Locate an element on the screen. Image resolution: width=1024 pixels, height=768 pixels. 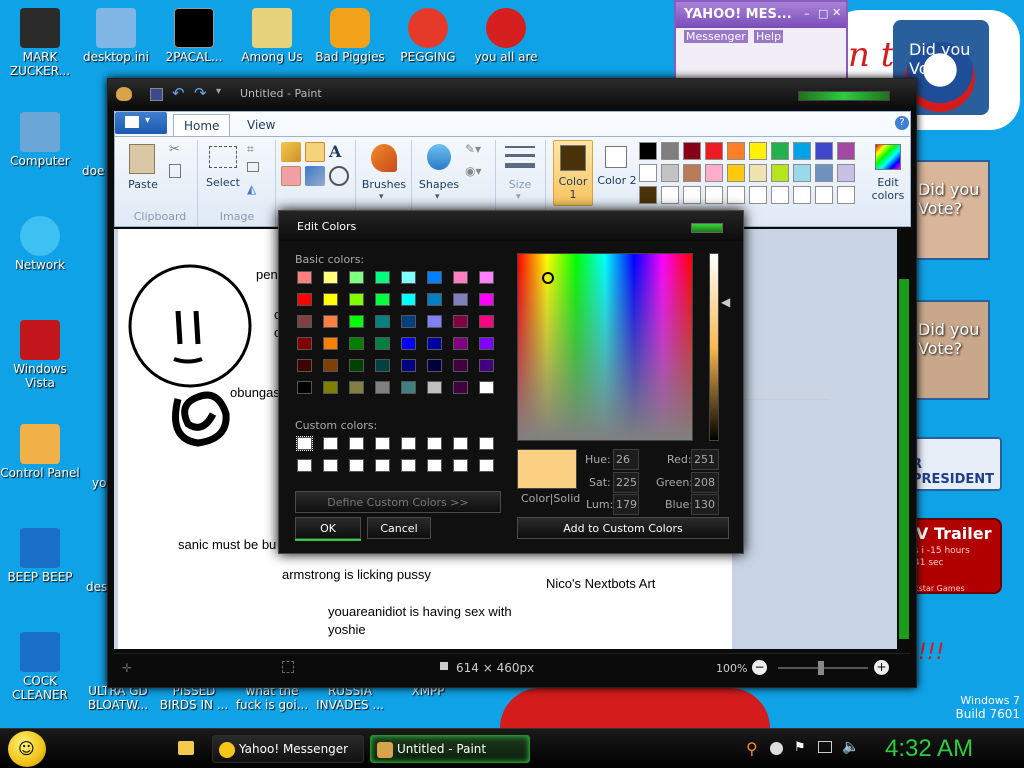
color-spectrum is located at coordinates (605, 347).